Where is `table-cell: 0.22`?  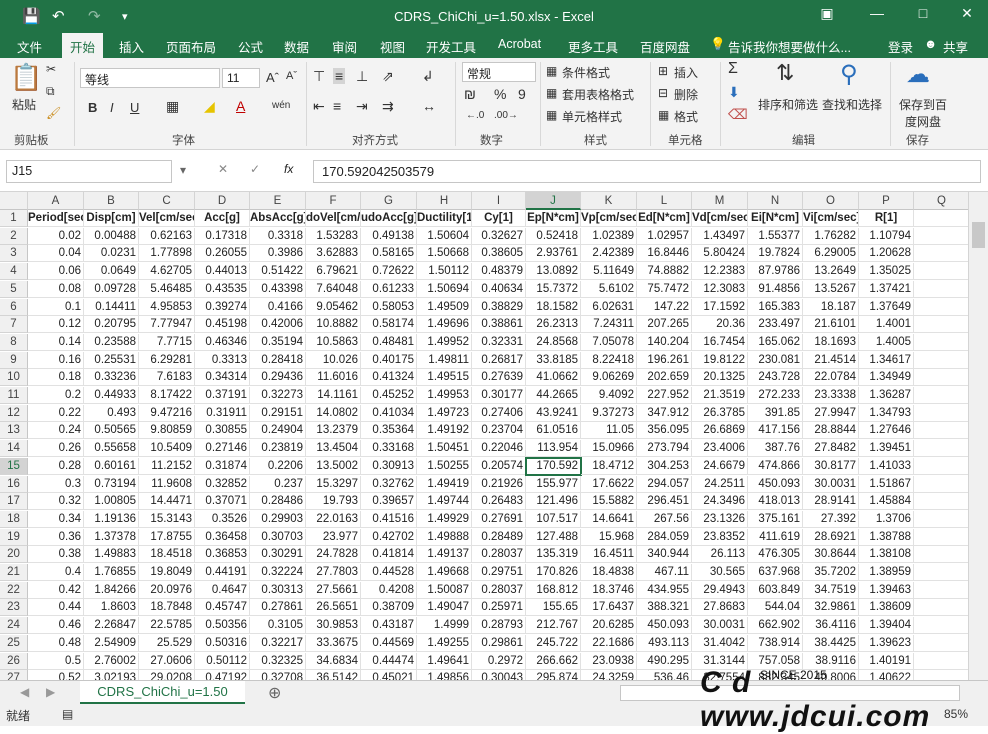
table-cell: 0.22 is located at coordinates (56, 413).